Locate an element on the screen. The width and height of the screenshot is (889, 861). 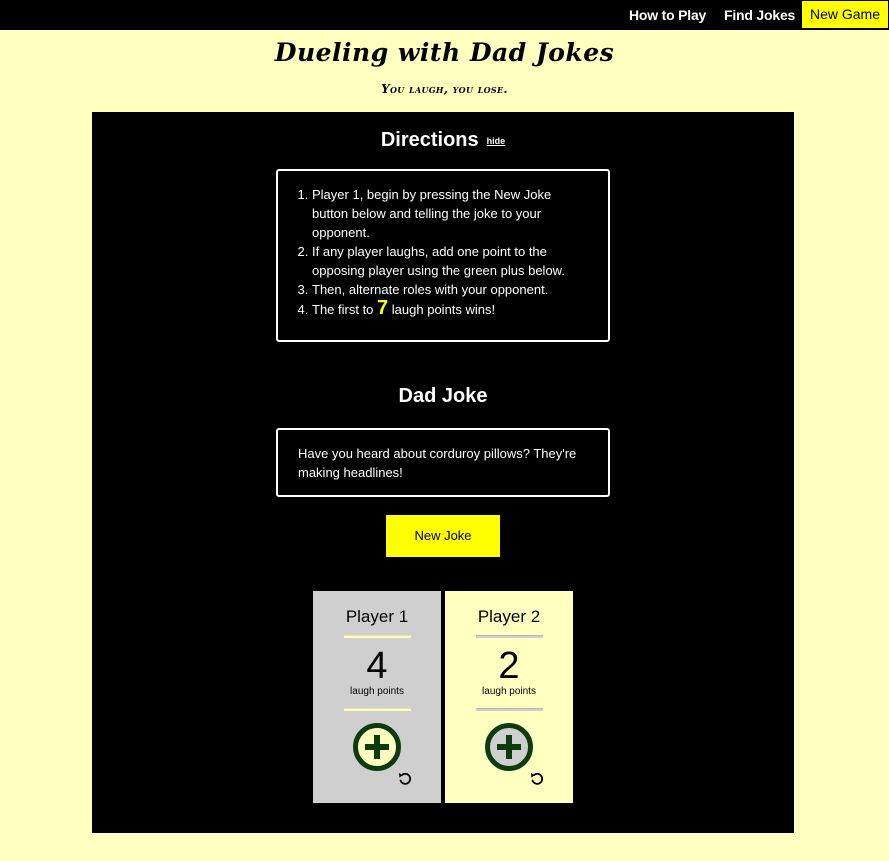
nav-find-jokes: Find Jokes is located at coordinates (759, 15).